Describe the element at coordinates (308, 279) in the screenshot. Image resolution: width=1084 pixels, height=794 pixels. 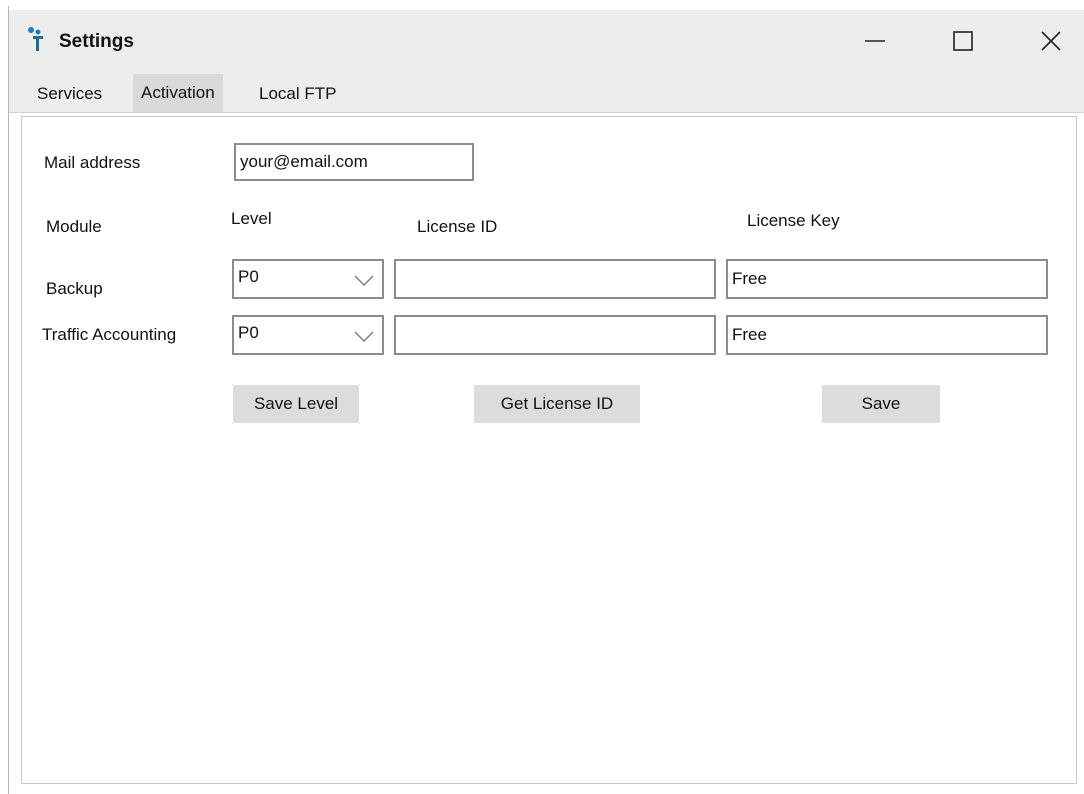
I see `backup-level-dropdown: P0` at that location.